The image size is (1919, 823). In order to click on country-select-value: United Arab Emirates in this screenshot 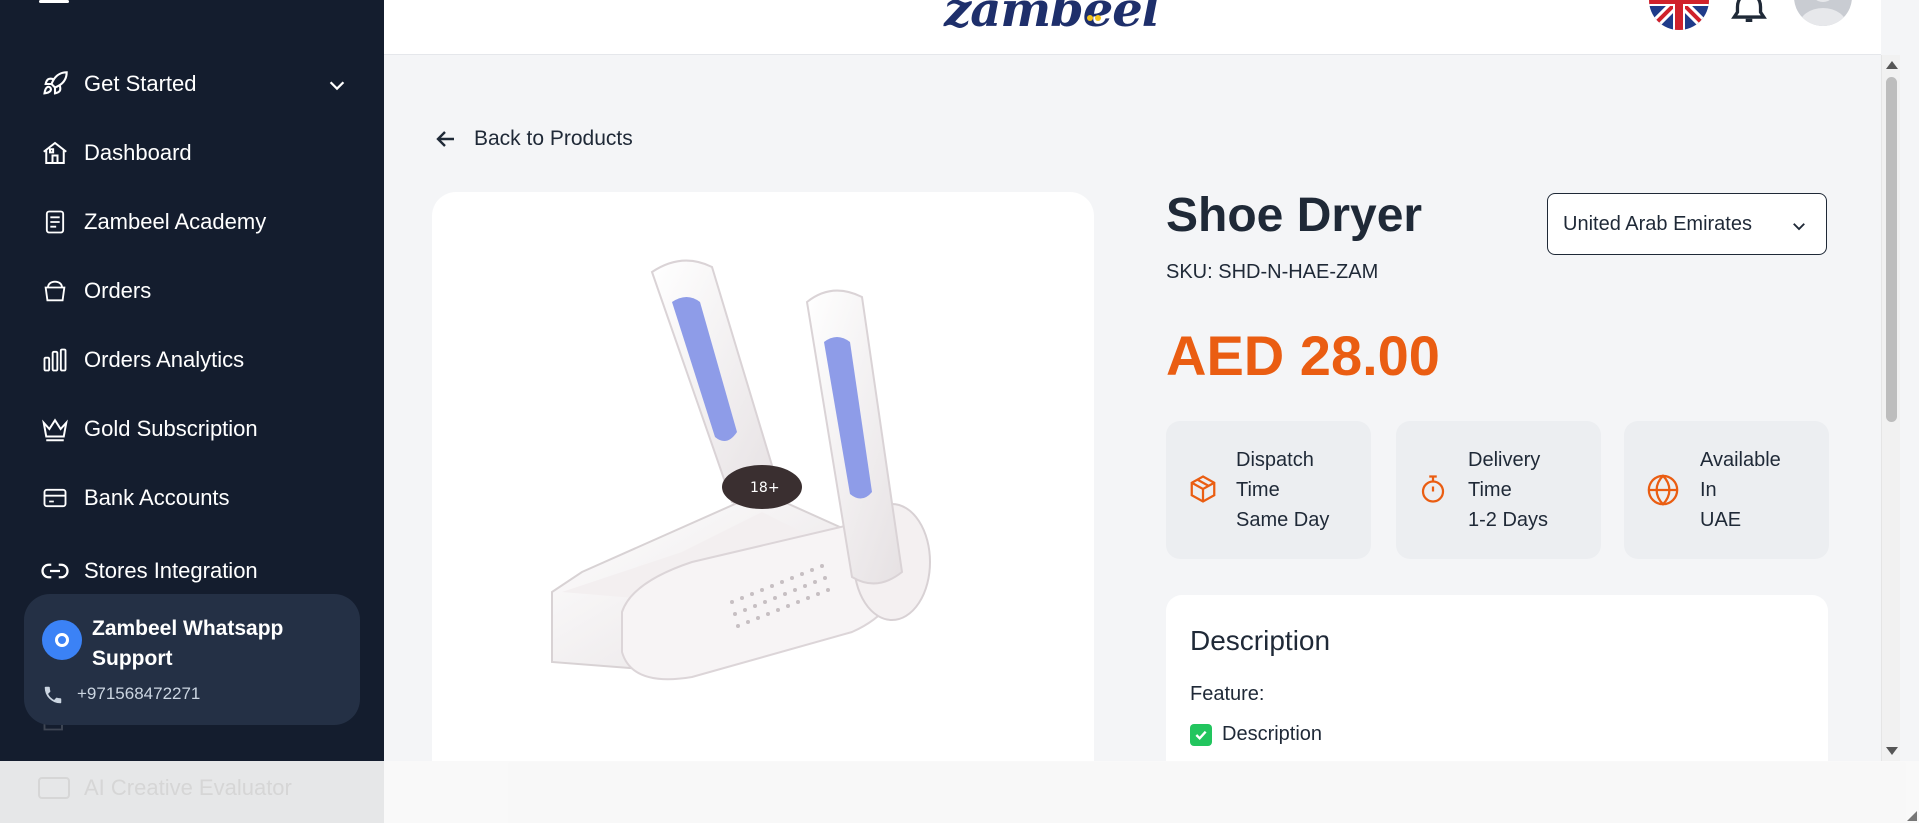, I will do `click(1657, 223)`.